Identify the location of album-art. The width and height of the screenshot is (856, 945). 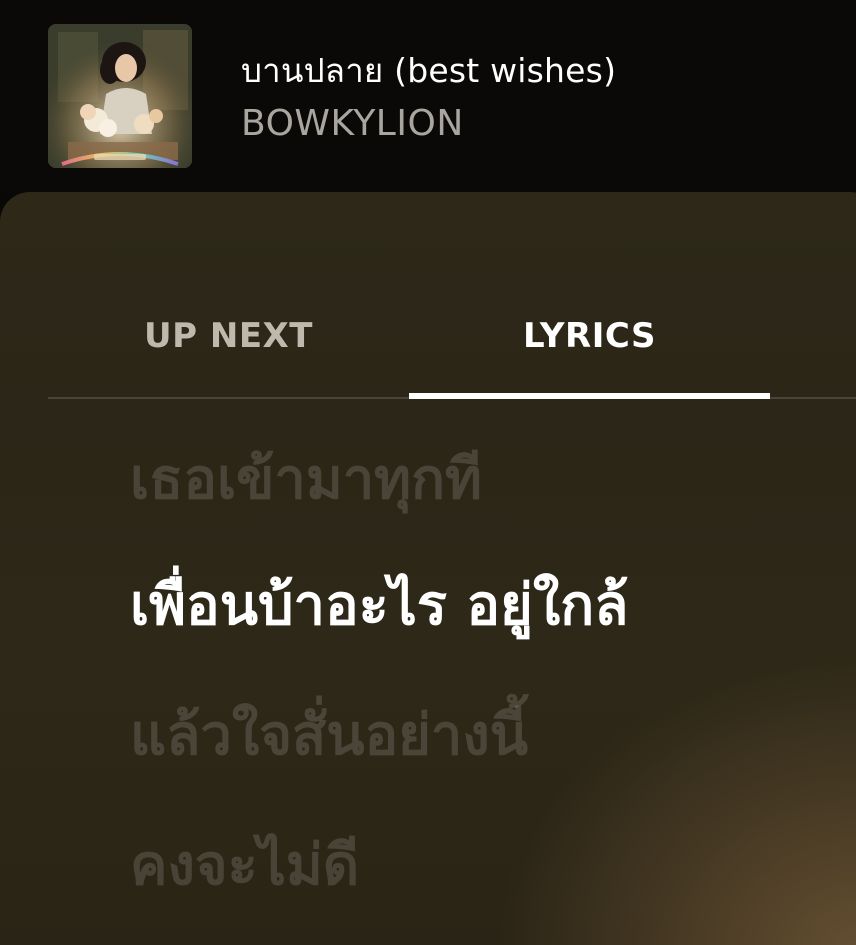
(120, 96).